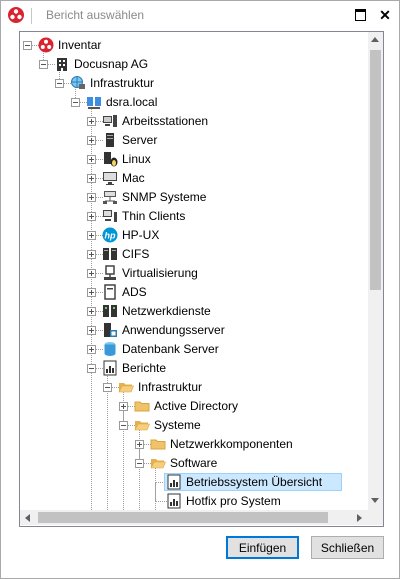 This screenshot has height=579, width=400. Describe the element at coordinates (110, 292) in the screenshot. I see `ads-icon` at that location.